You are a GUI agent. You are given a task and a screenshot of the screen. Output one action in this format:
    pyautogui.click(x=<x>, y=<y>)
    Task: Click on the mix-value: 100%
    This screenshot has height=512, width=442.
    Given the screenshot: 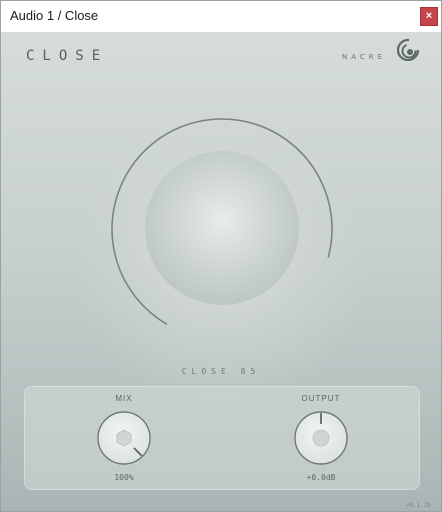 What is the action you would take?
    pyautogui.click(x=124, y=477)
    